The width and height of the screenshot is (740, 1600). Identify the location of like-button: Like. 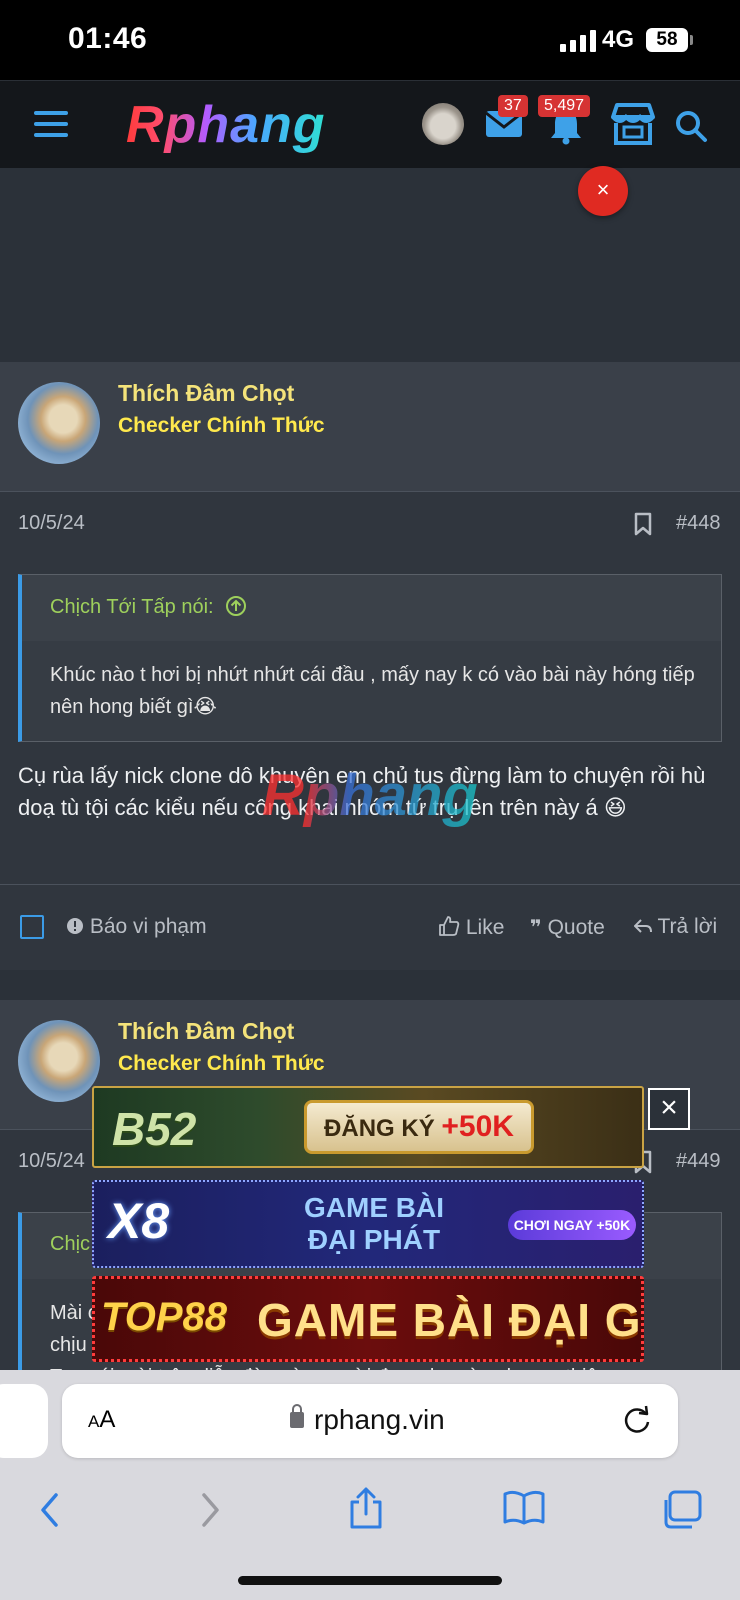
(471, 927).